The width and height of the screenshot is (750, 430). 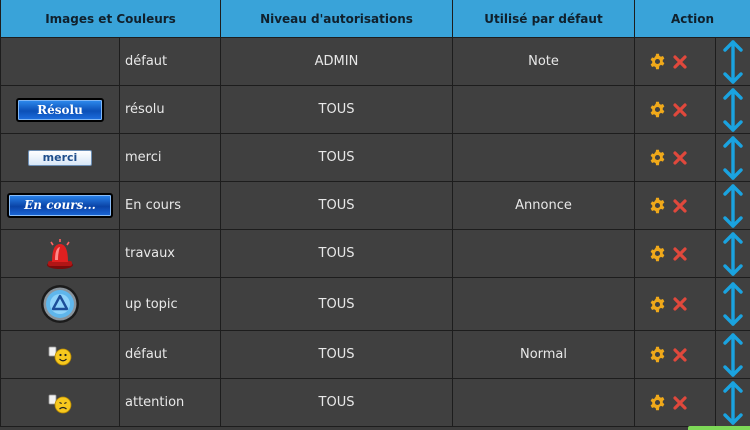 I want to click on resolu-tag-image: Résolu, so click(x=60, y=109).